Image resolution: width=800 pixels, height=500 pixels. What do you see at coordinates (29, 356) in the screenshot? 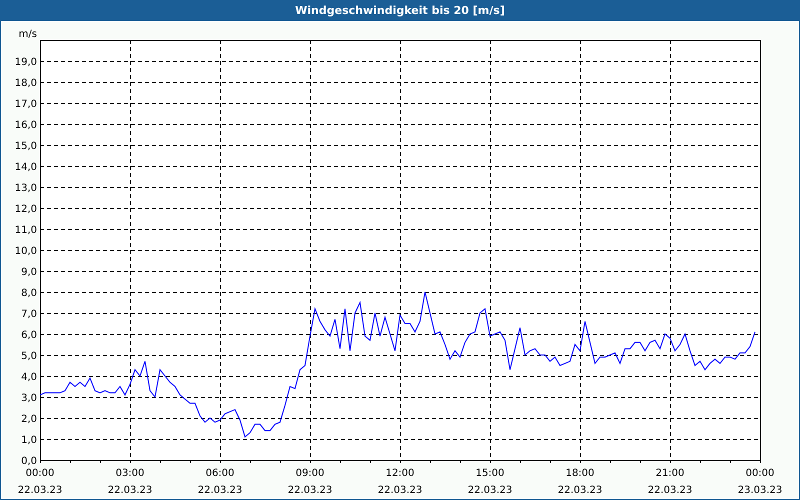
I see `y-tick-label: 5,0` at bounding box center [29, 356].